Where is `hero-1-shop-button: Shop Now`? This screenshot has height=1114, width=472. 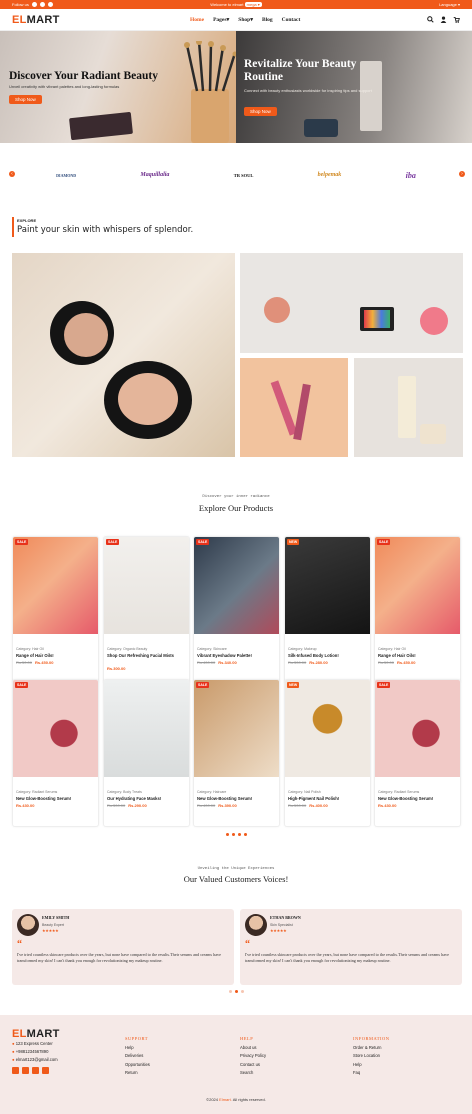
hero-1-shop-button: Shop Now is located at coordinates (25, 99).